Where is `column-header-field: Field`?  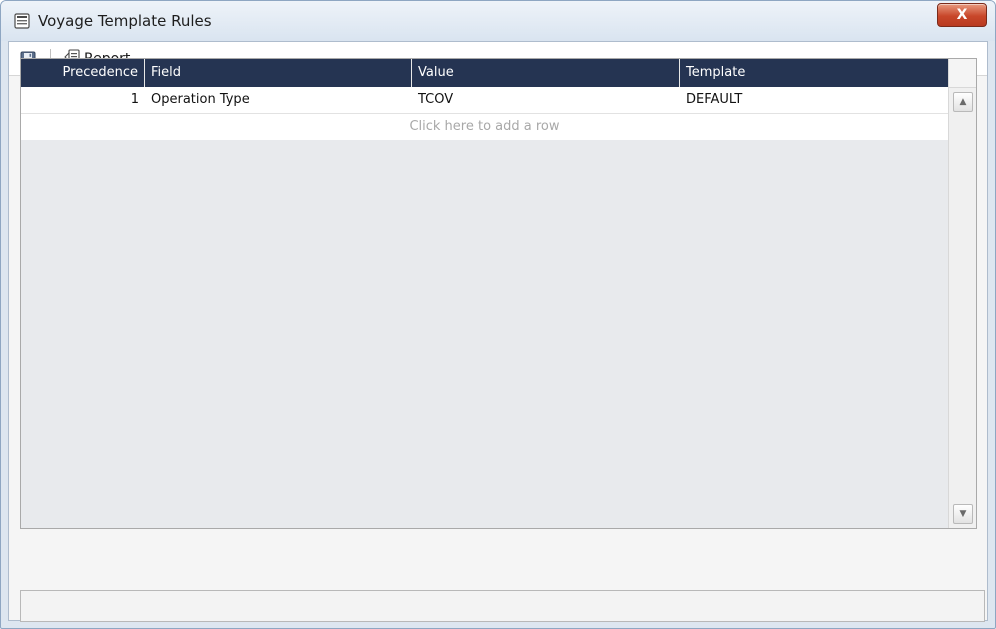 column-header-field: Field is located at coordinates (278, 73).